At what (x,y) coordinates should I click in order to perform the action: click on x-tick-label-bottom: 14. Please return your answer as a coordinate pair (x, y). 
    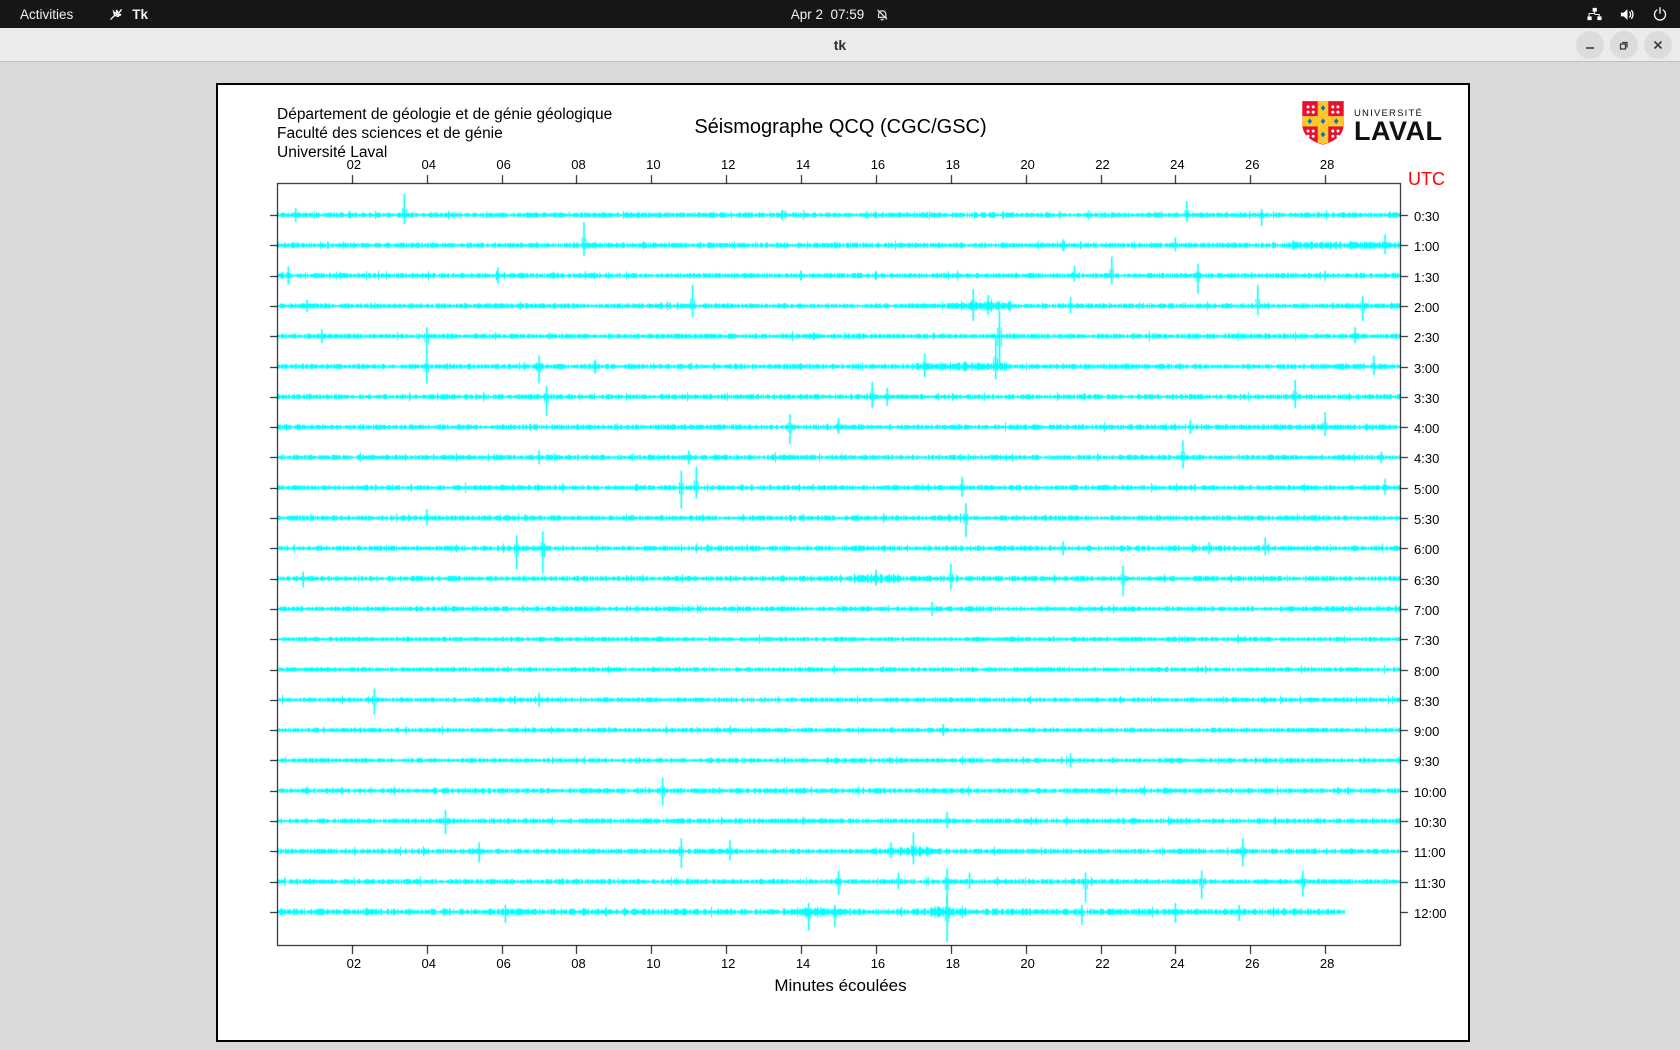
    Looking at the image, I should click on (803, 963).